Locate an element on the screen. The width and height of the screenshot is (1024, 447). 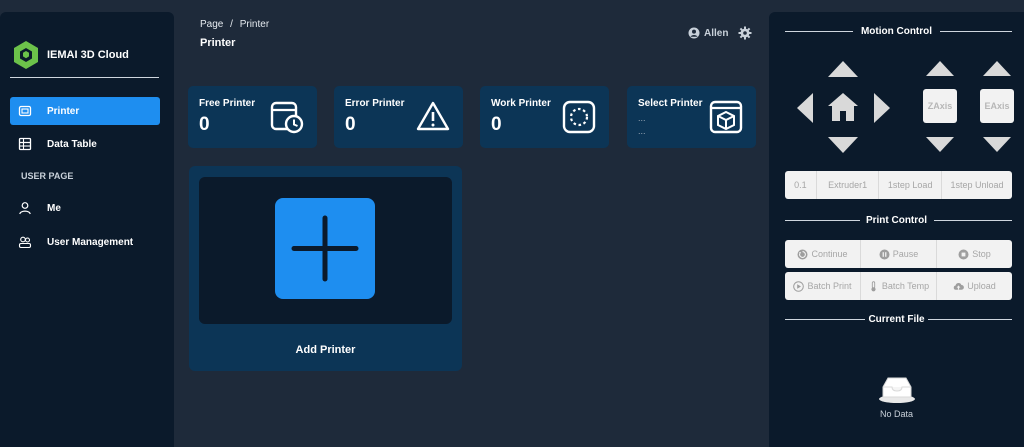
logo: IEMAI 3D Cloud is located at coordinates (71, 55).